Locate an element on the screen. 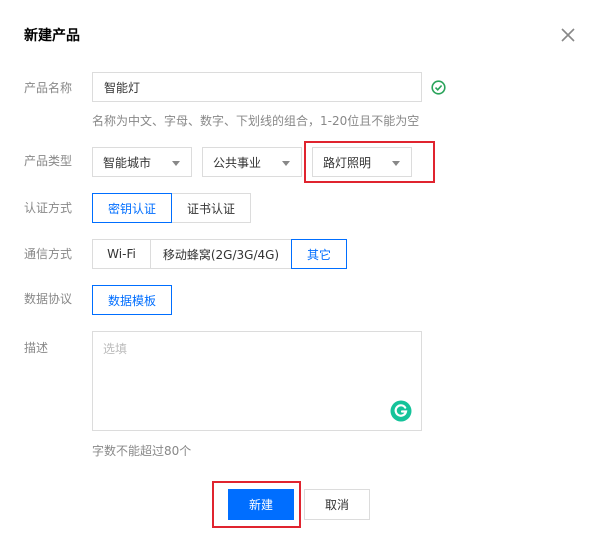  cancel-button: 取消 is located at coordinates (337, 504).